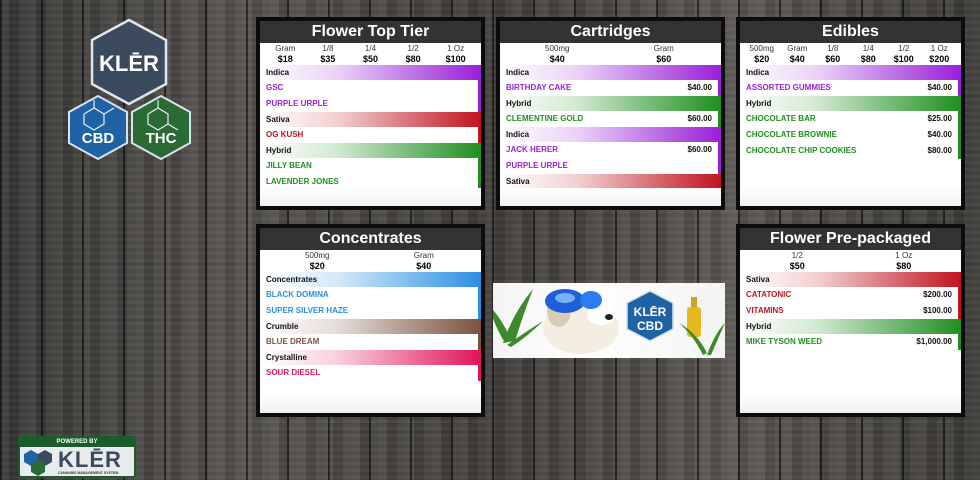 This screenshot has width=980, height=480. Describe the element at coordinates (289, 165) in the screenshot. I see `menu-item-name: JILLY BEAN` at that location.